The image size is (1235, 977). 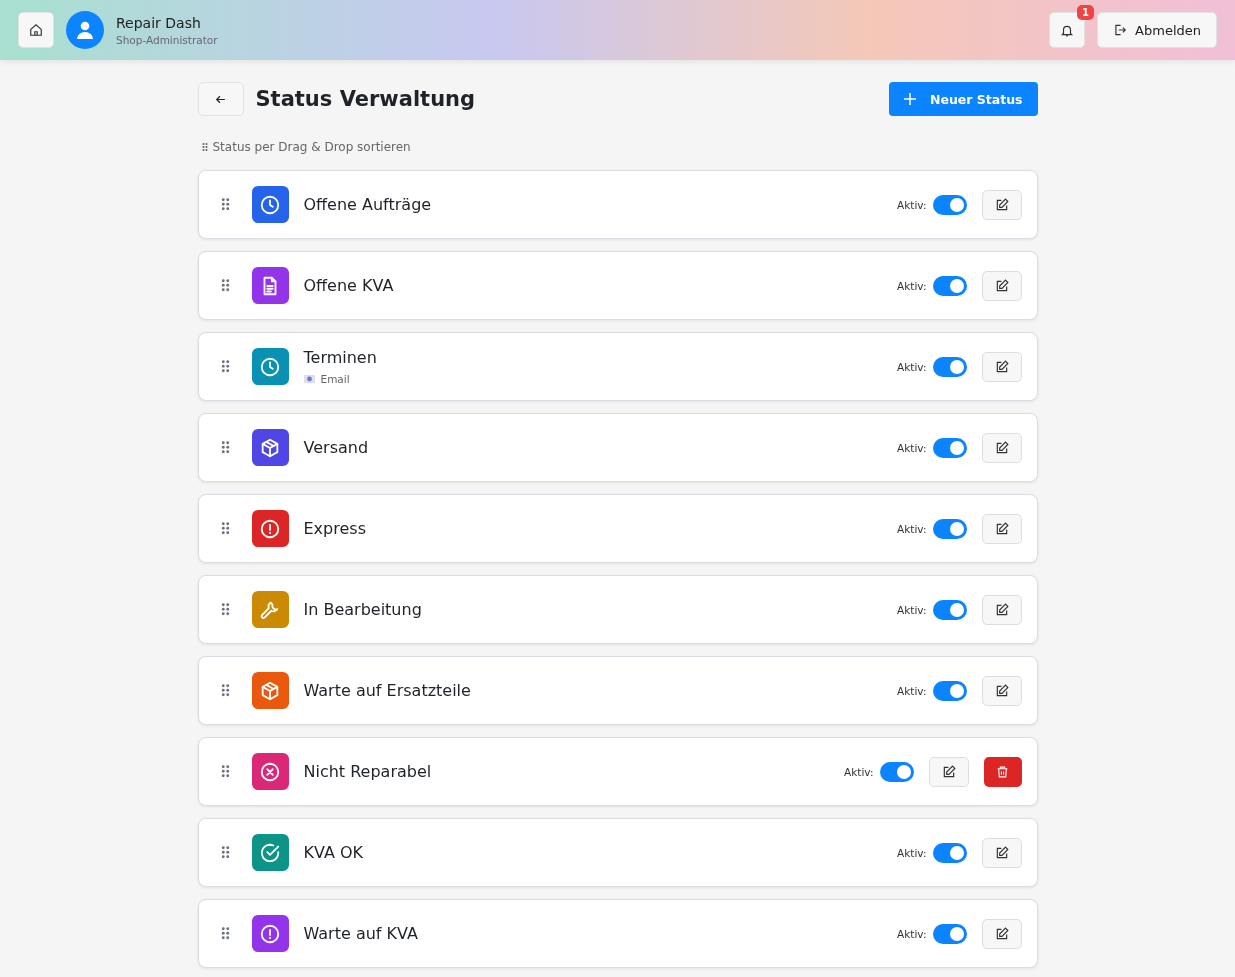 I want to click on trash-icon, so click(x=1002, y=771).